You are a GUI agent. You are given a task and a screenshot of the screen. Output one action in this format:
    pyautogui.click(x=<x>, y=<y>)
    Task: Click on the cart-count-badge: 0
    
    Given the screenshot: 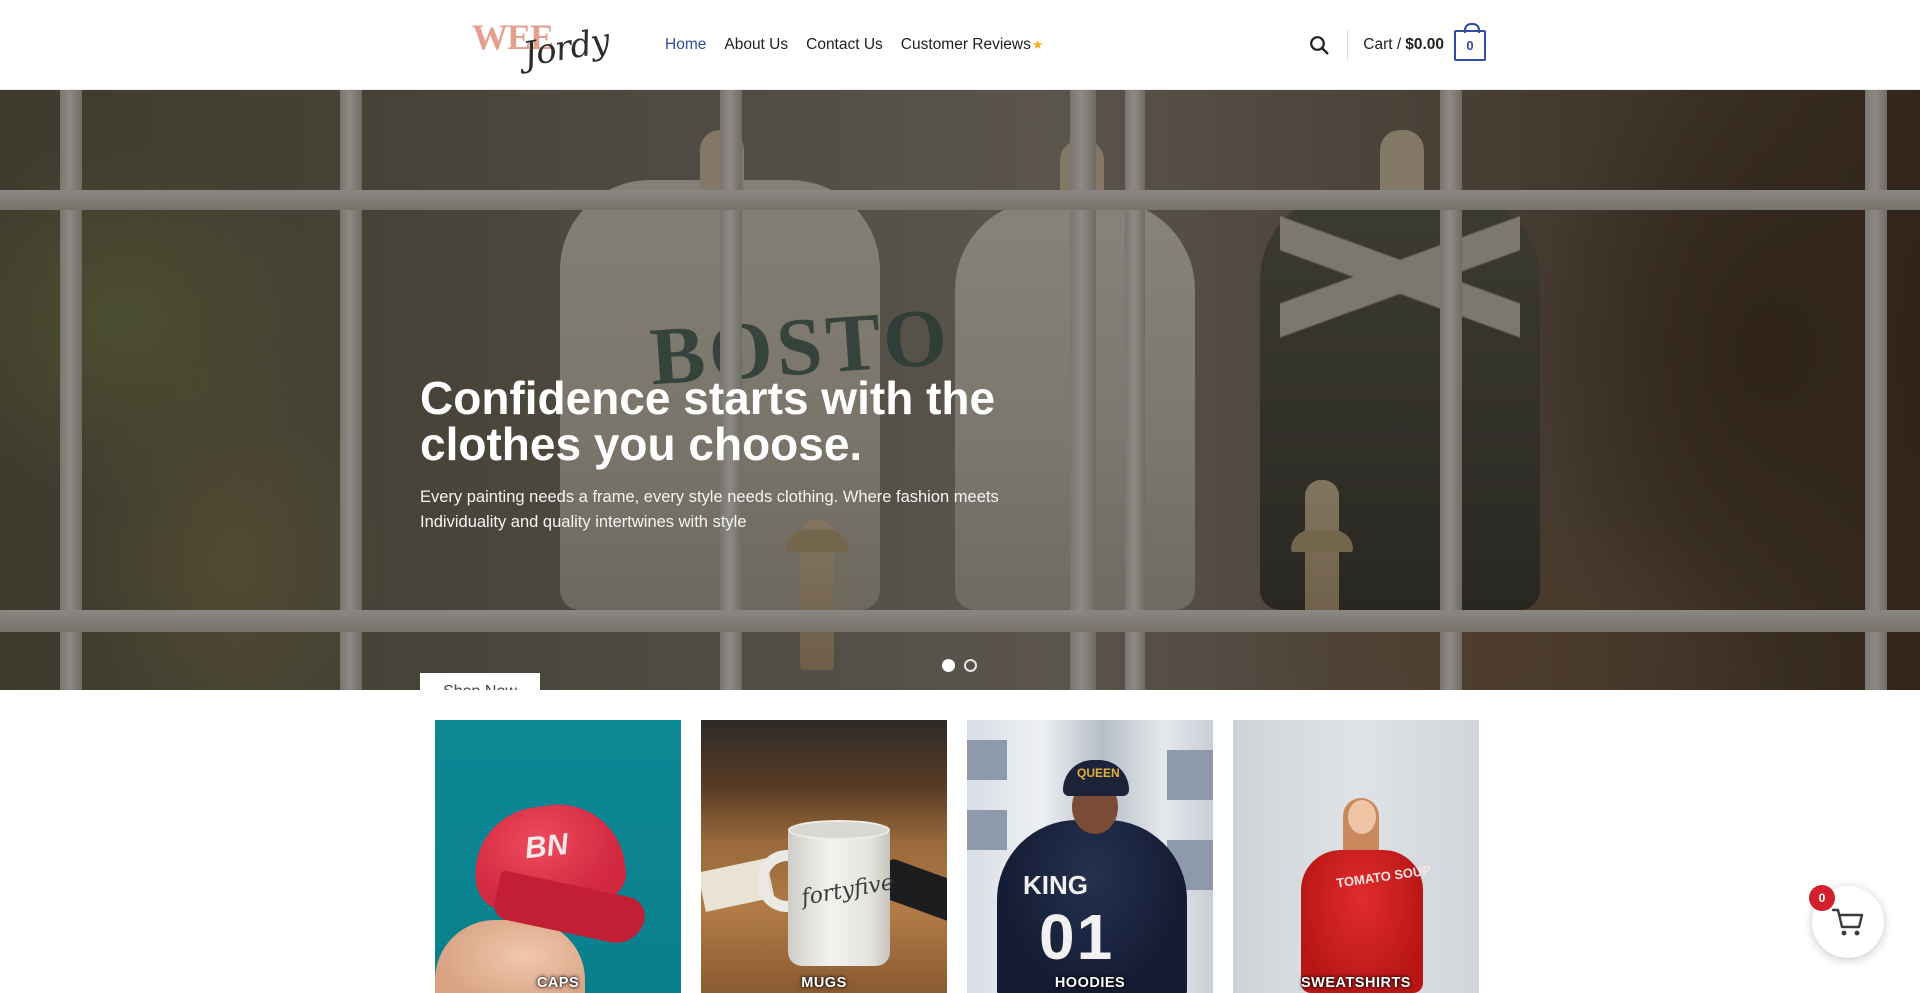 What is the action you would take?
    pyautogui.click(x=1470, y=41)
    